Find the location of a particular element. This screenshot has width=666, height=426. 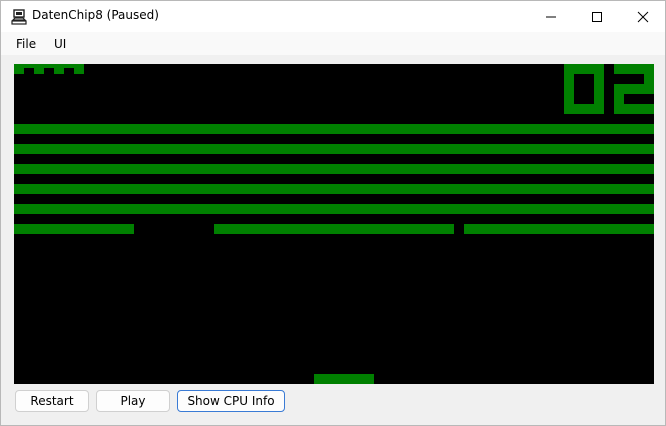

close-button is located at coordinates (643, 16).